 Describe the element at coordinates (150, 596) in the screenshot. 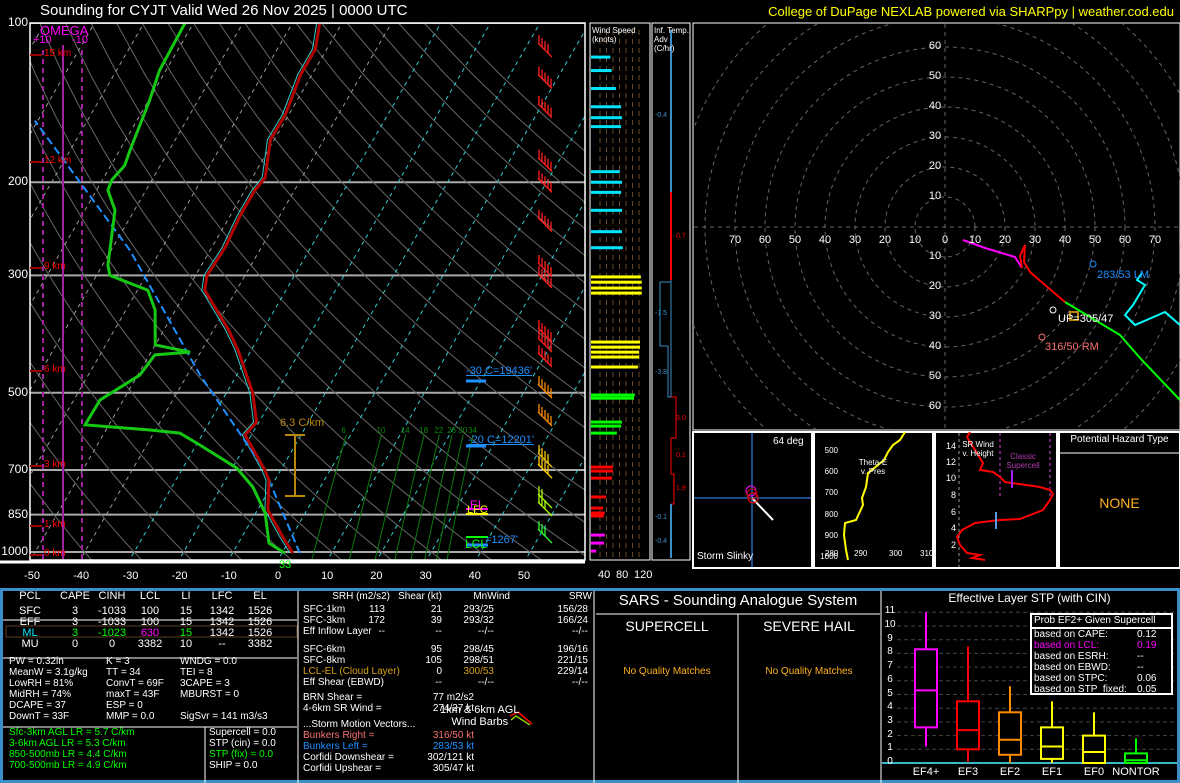

I see `parcel-header: LCL` at that location.